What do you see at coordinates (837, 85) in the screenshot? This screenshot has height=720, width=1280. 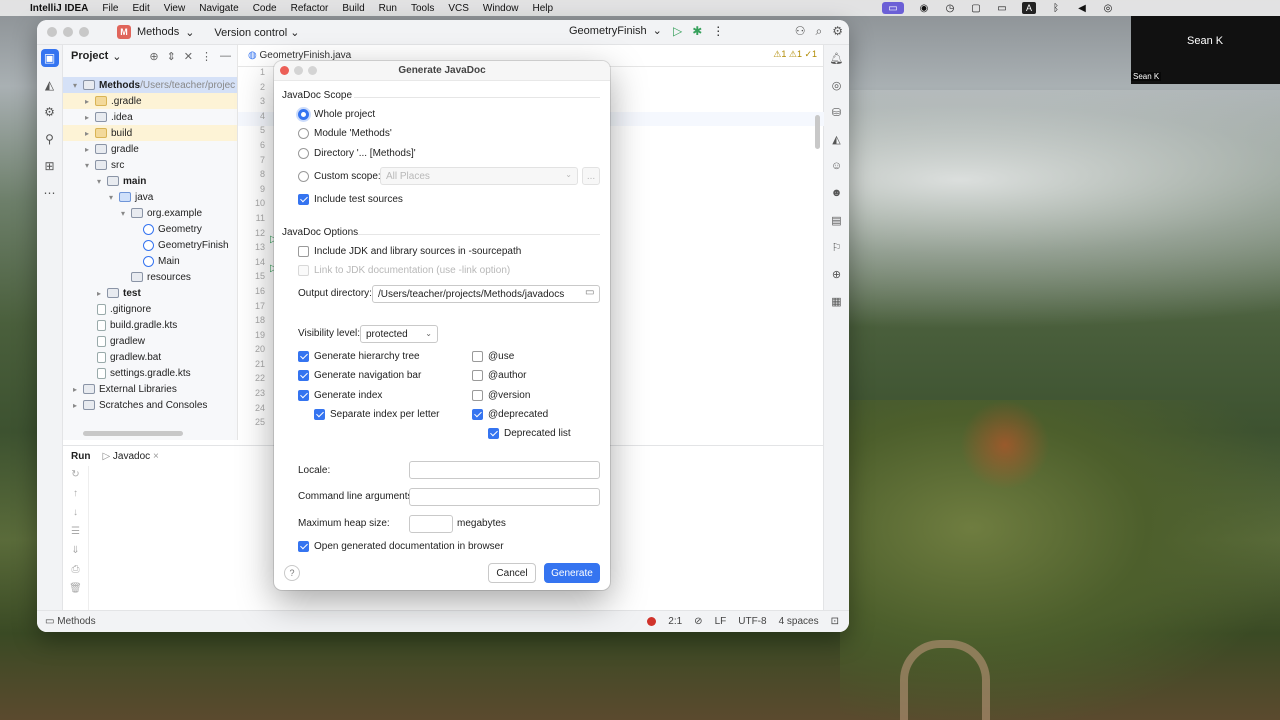 I see `ai-assistant-icon: ◎` at bounding box center [837, 85].